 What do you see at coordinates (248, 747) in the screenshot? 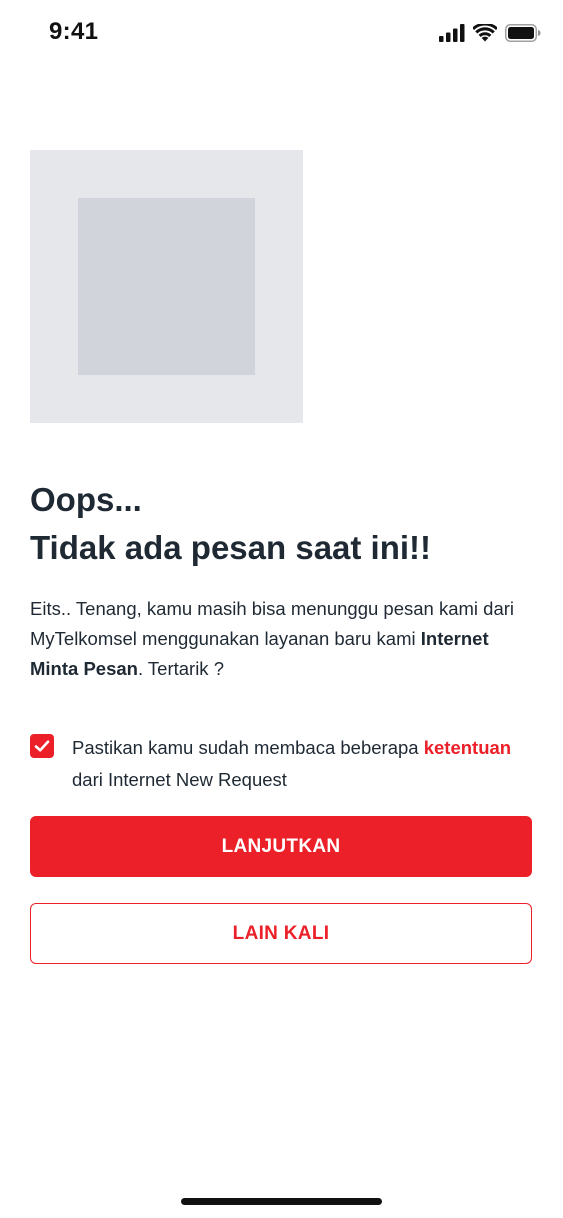
I see `consent-text-before: Pastikan kamu sudah membaca beberapa` at bounding box center [248, 747].